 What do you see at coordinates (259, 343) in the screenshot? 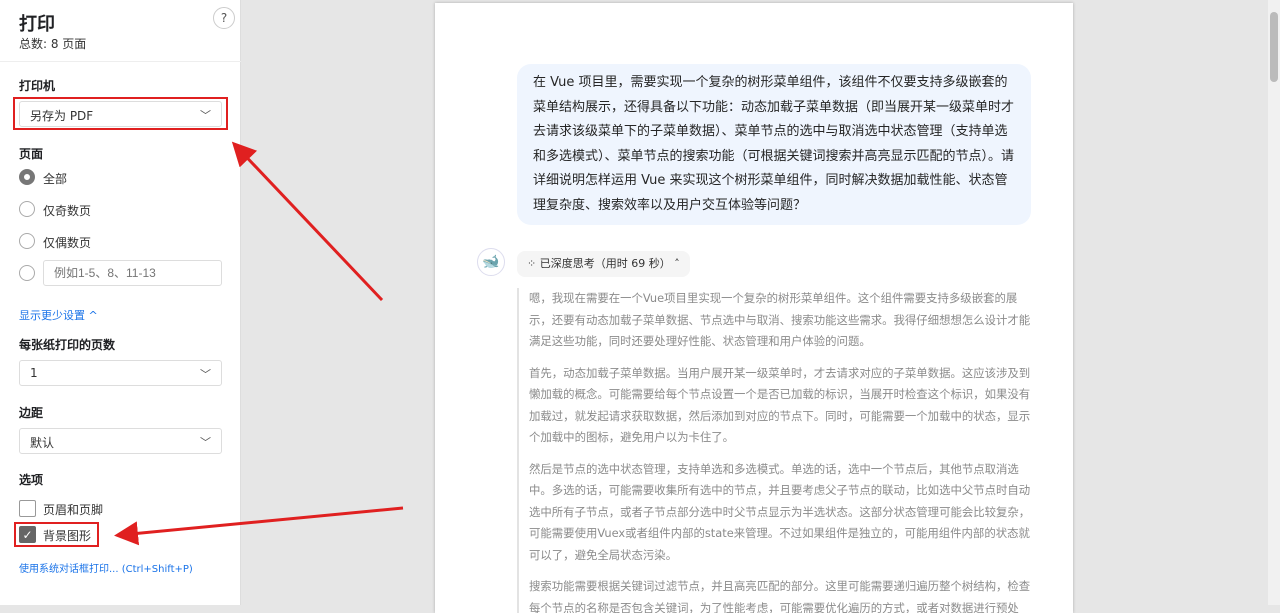
I see `annotation-arrows` at bounding box center [259, 343].